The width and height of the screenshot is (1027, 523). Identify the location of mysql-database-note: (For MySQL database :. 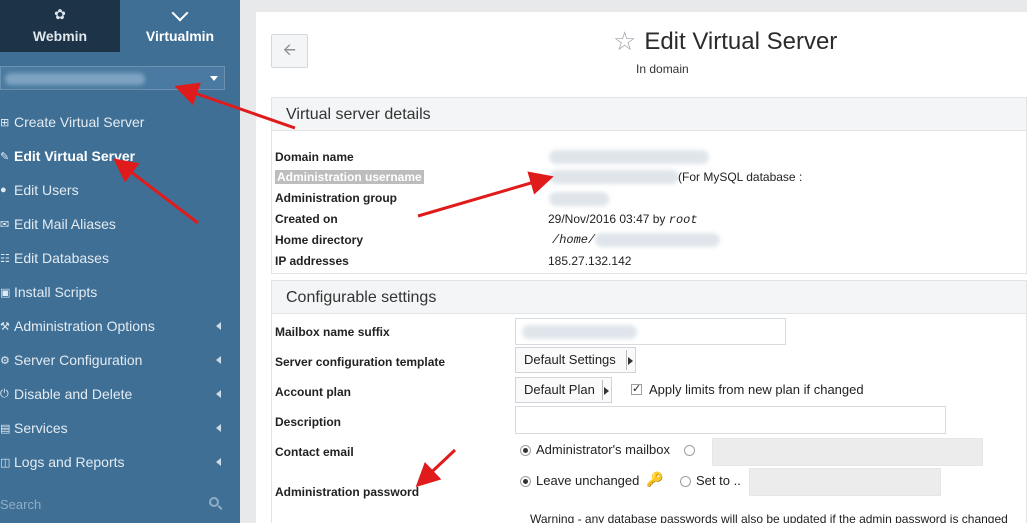
(740, 177).